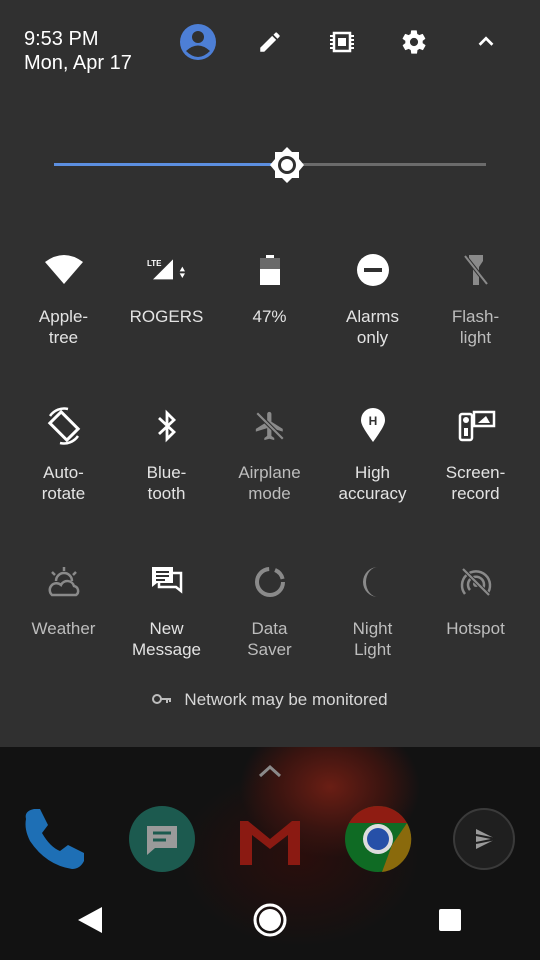 The width and height of the screenshot is (540, 960). I want to click on tile-battery: 47%, so click(269, 322).